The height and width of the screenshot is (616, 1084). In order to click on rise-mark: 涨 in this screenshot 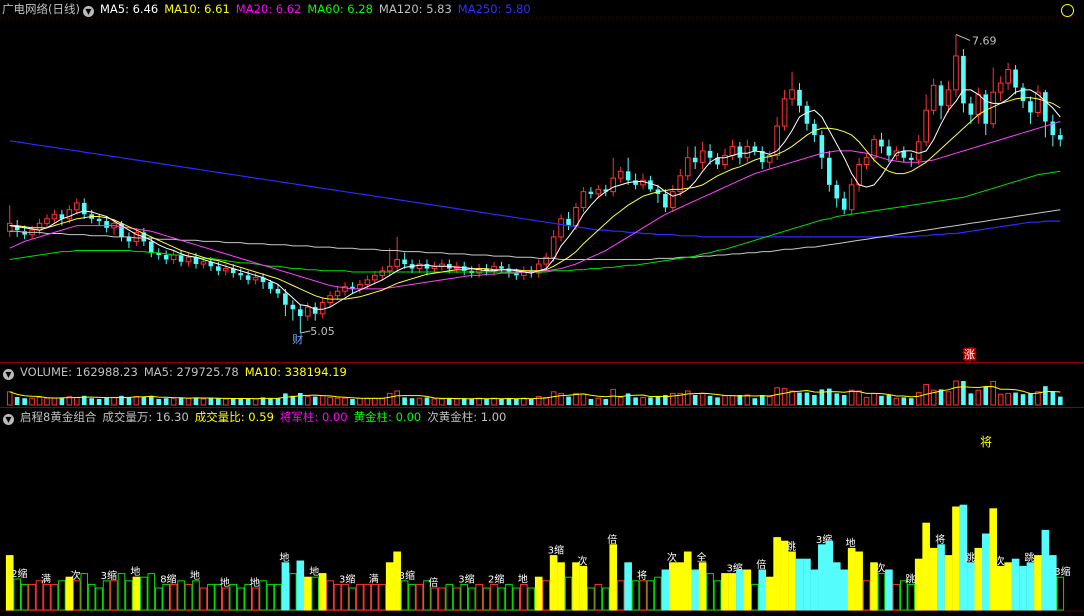, I will do `click(969, 354)`.